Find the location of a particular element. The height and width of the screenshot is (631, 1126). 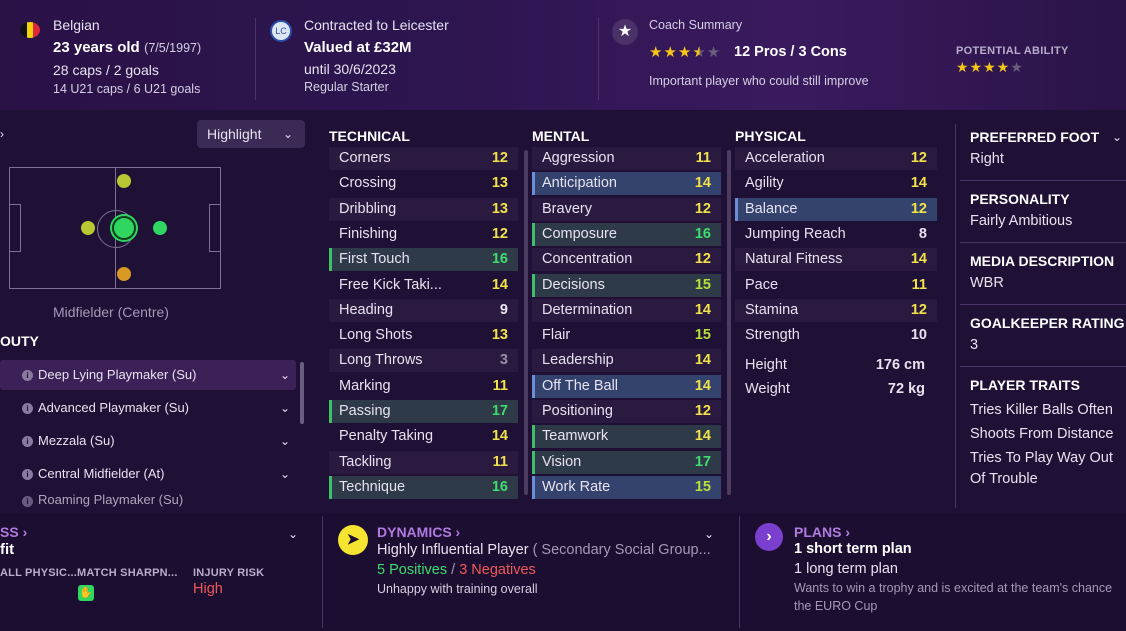

attribute-row: Concentration 12 is located at coordinates (626, 260).